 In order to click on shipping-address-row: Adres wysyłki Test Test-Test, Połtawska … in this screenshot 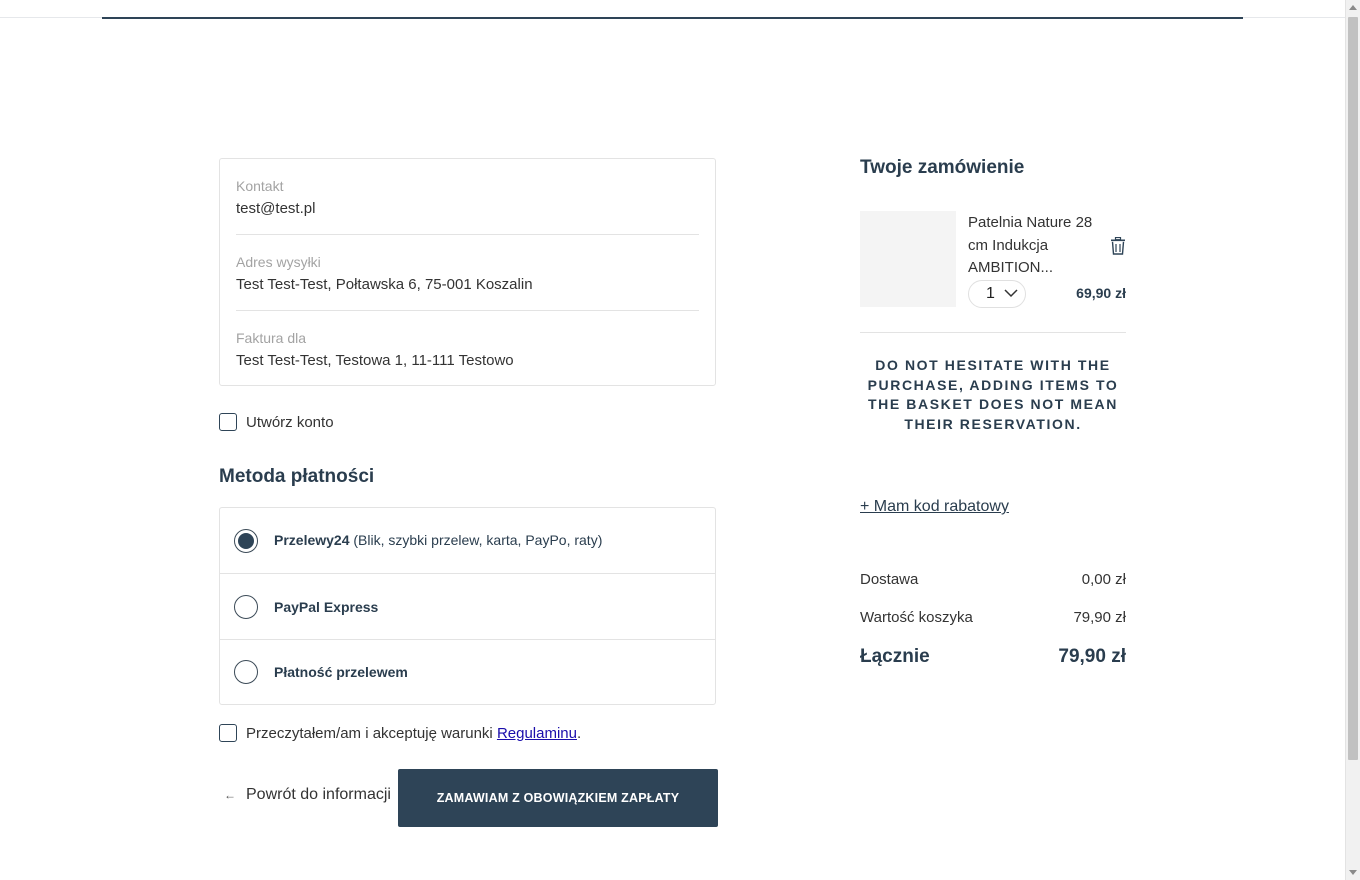, I will do `click(467, 273)`.